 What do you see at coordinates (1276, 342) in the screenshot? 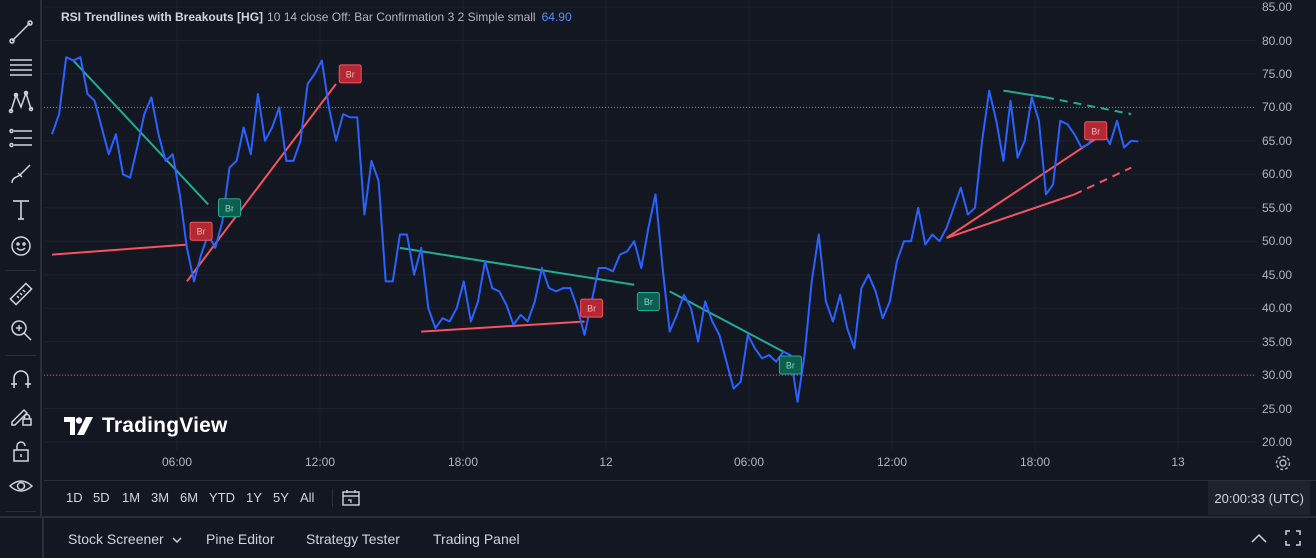
I see `price-label: 35.00` at bounding box center [1276, 342].